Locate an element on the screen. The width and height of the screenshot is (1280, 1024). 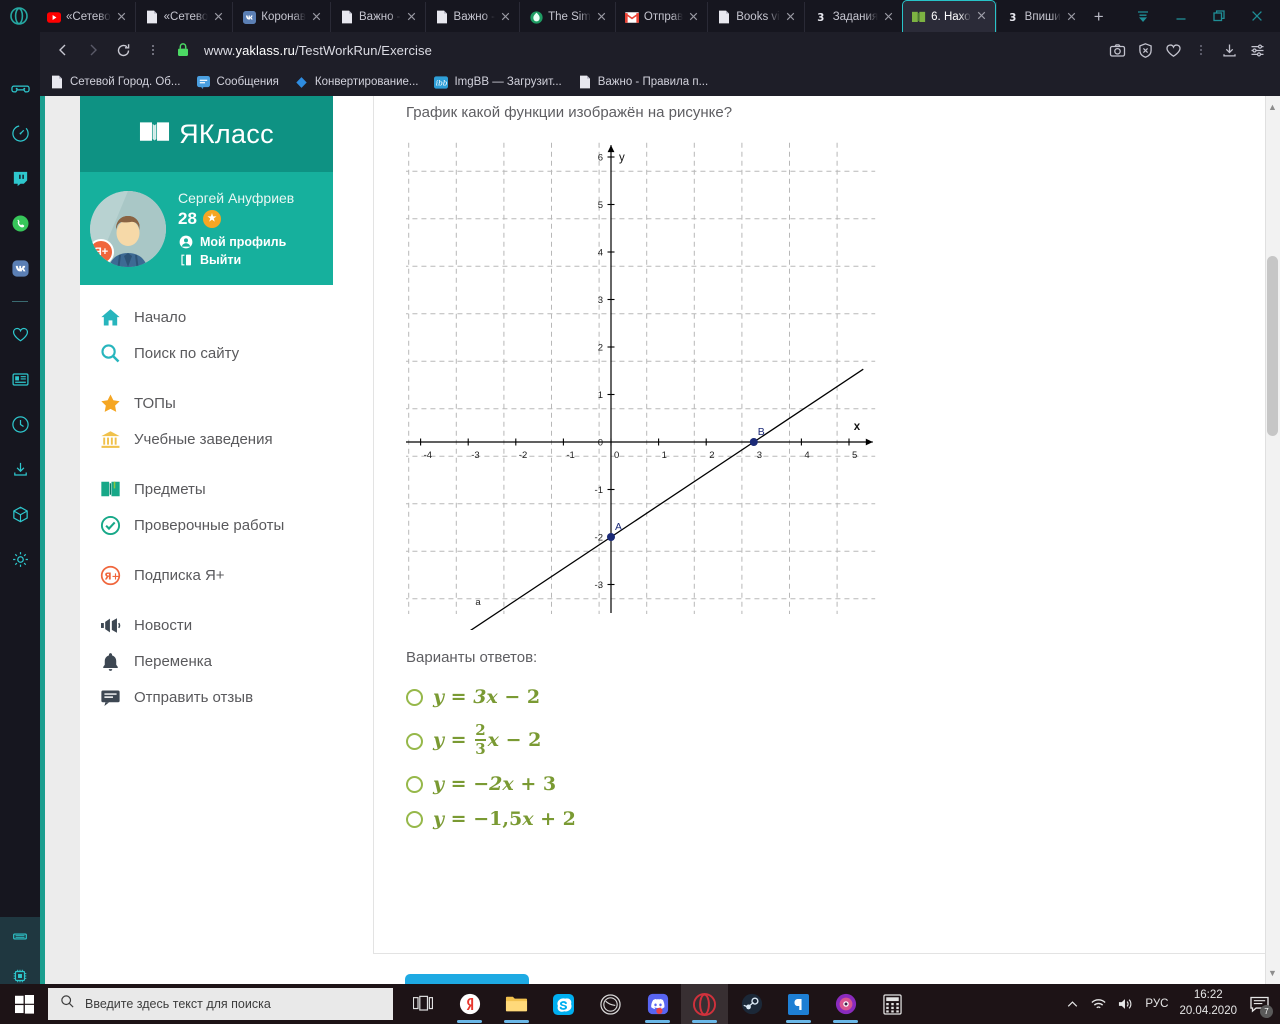
speed-dial-icon is located at coordinates (20, 133).